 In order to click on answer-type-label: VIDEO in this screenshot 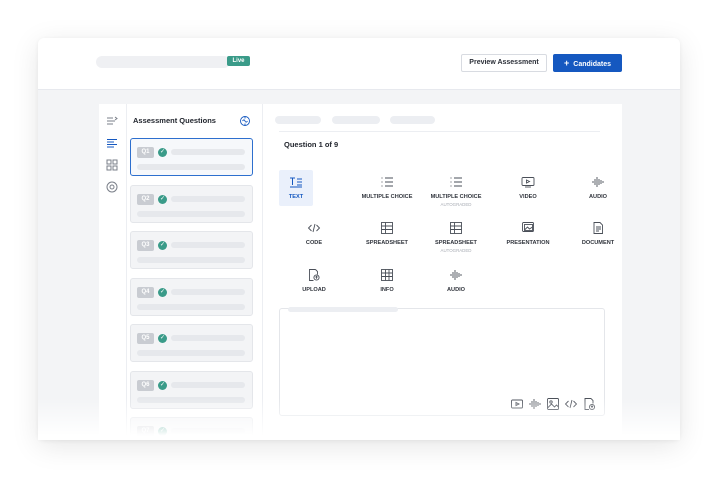, I will do `click(528, 197)`.